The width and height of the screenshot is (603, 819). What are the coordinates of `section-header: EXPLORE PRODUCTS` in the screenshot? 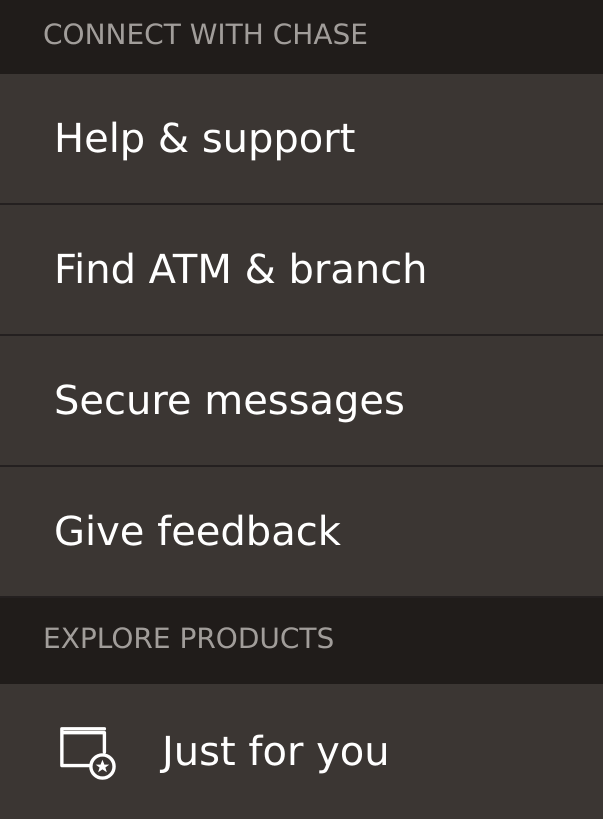 It's located at (301, 641).